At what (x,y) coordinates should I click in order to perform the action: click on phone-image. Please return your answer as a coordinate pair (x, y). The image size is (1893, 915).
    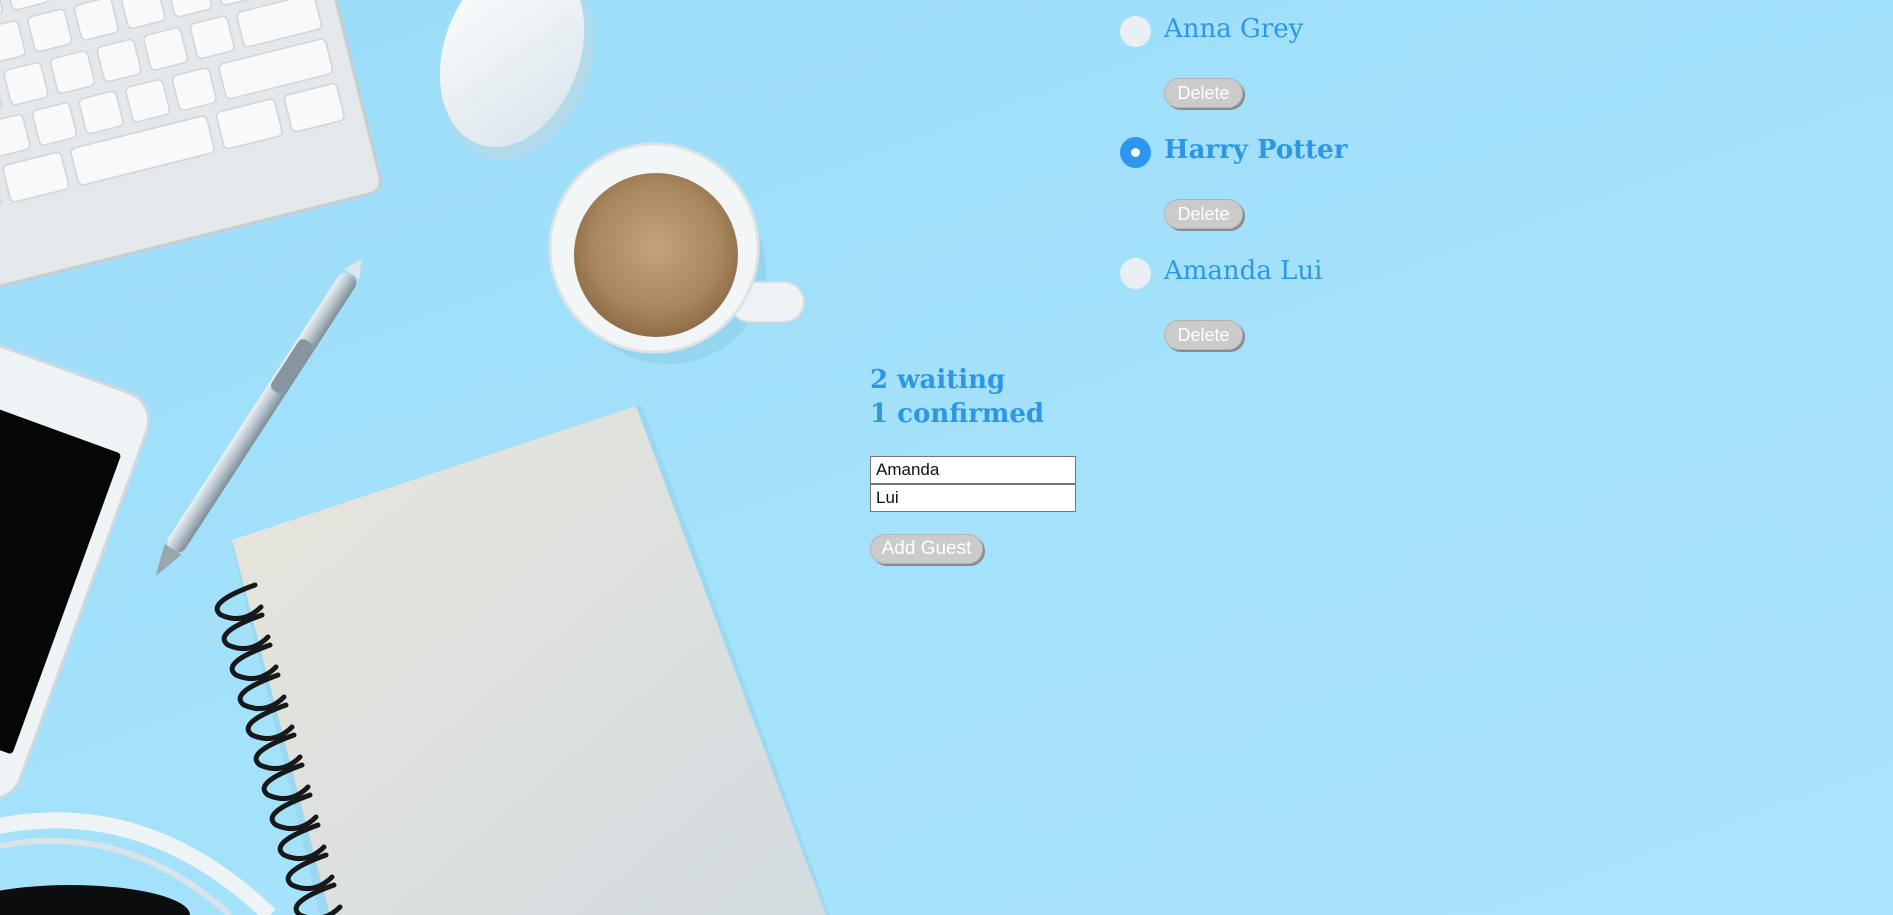
    Looking at the image, I should click on (75, 566).